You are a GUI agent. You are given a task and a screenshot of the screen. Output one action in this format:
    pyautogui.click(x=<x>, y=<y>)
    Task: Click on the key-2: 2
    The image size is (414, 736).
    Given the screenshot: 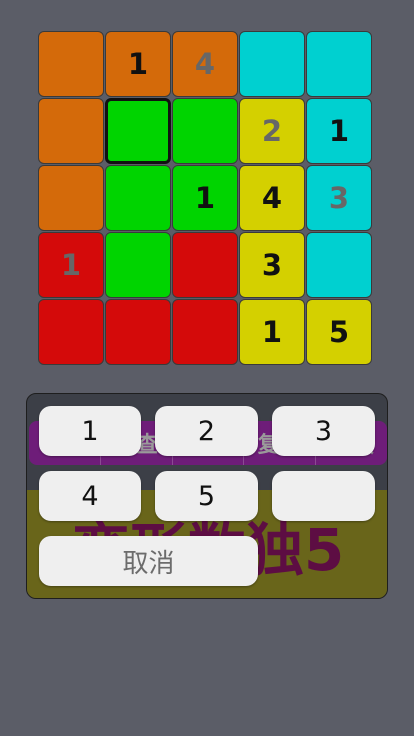 What is the action you would take?
    pyautogui.click(x=206, y=431)
    